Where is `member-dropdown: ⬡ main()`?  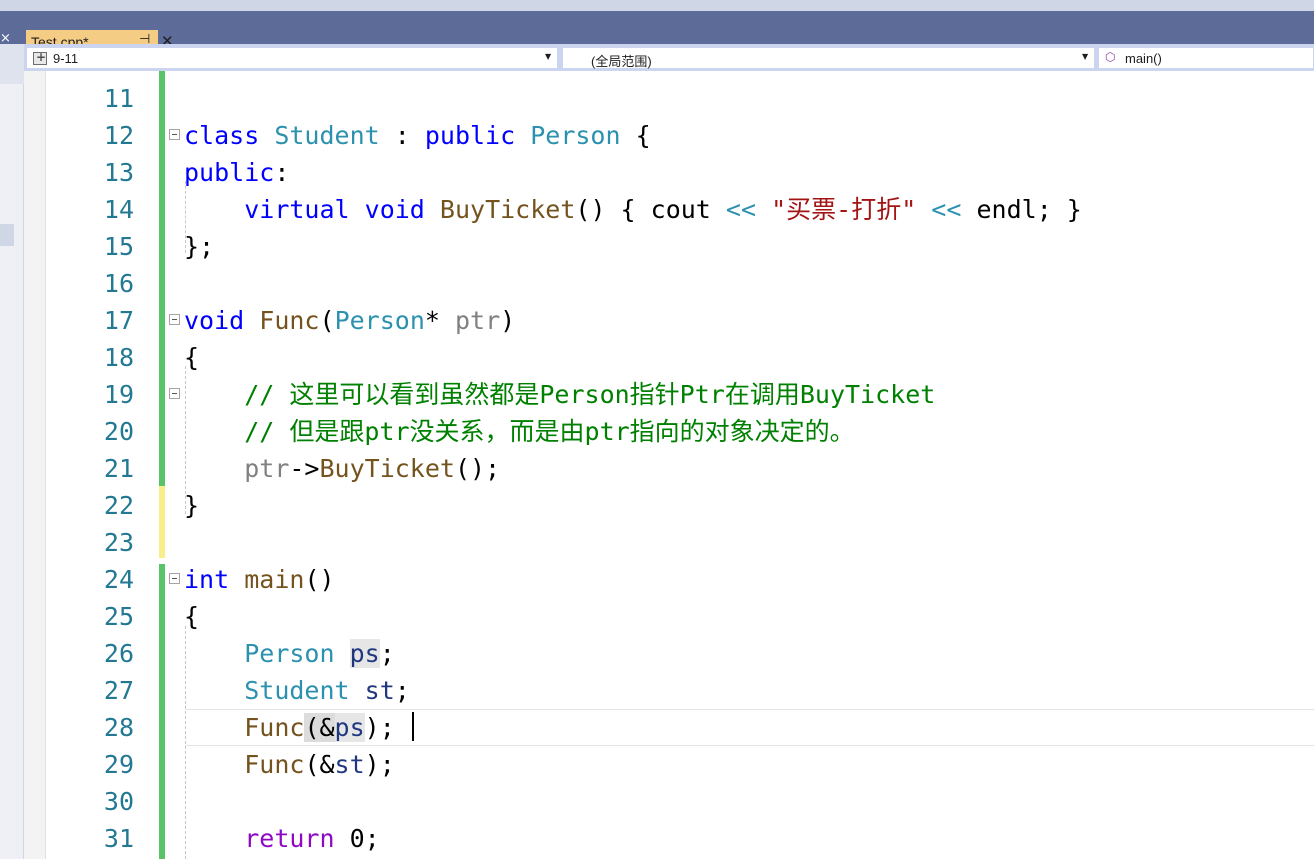
member-dropdown: ⬡ main() is located at coordinates (1206, 58).